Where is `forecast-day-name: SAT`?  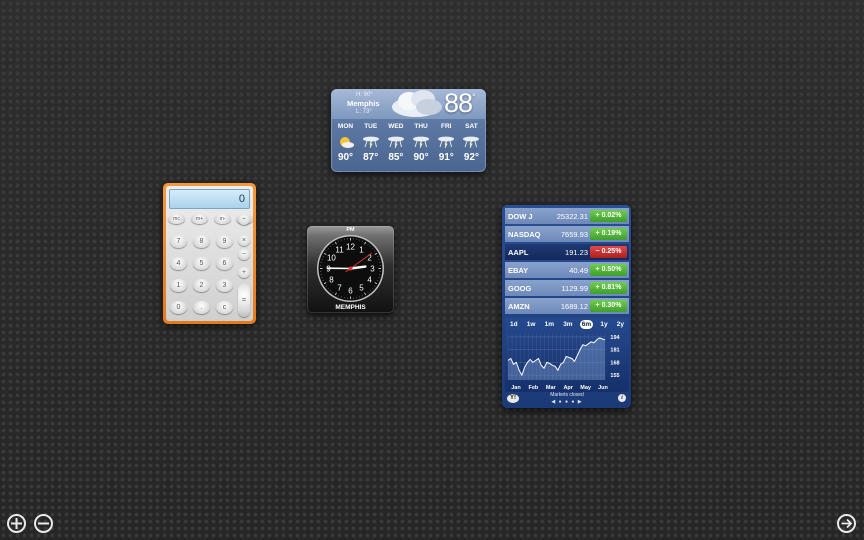
forecast-day-name: SAT is located at coordinates (471, 126).